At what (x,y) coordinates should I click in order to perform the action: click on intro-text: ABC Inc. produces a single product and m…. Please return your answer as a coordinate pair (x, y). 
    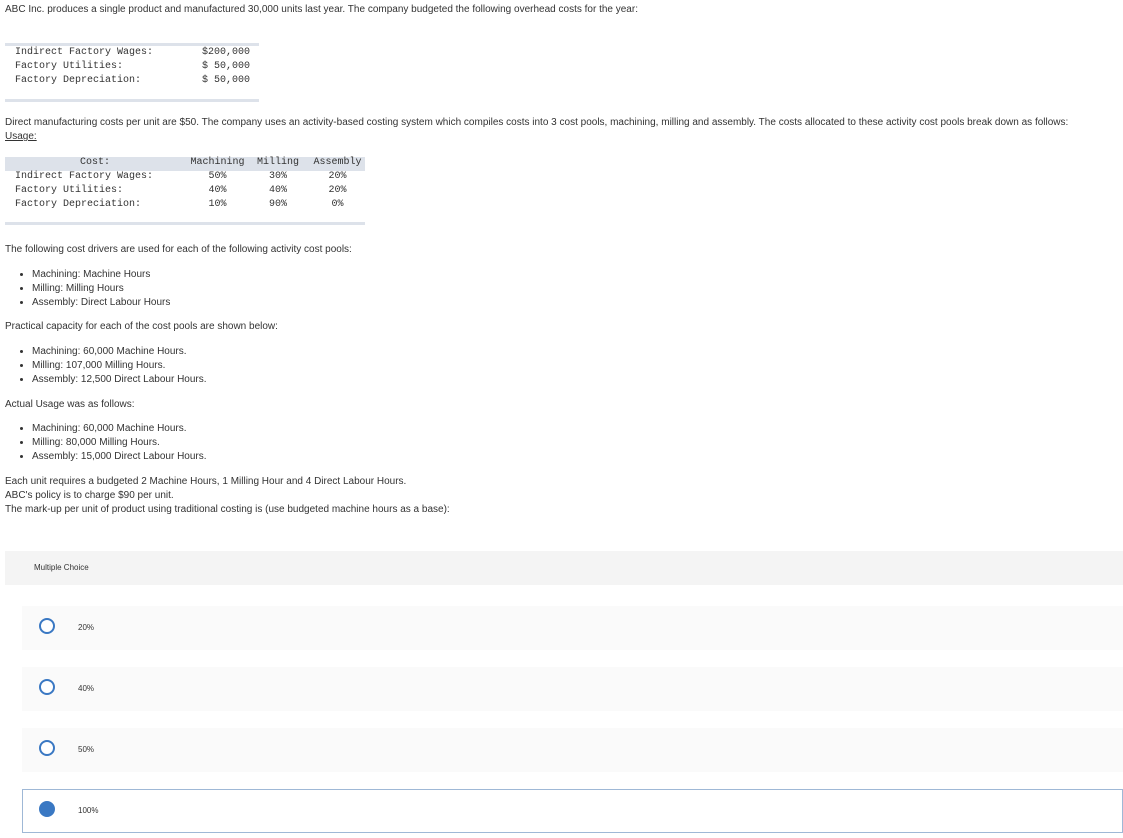
    Looking at the image, I should click on (321, 9).